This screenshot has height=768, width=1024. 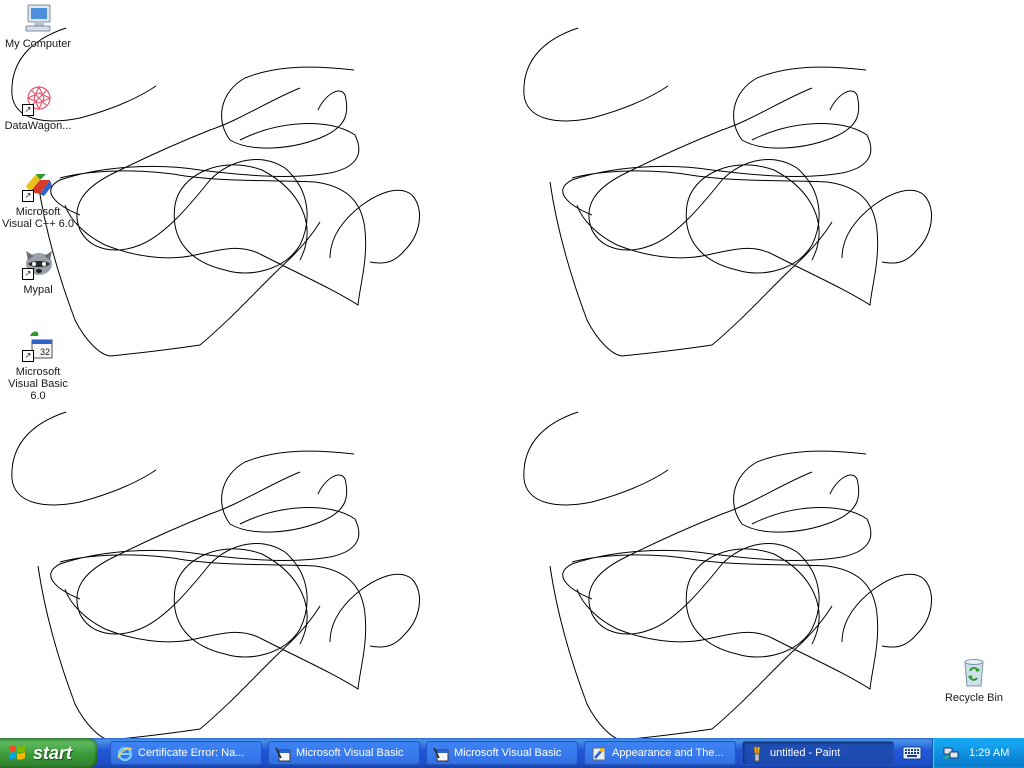 I want to click on recycle-bin-icon, so click(x=974, y=672).